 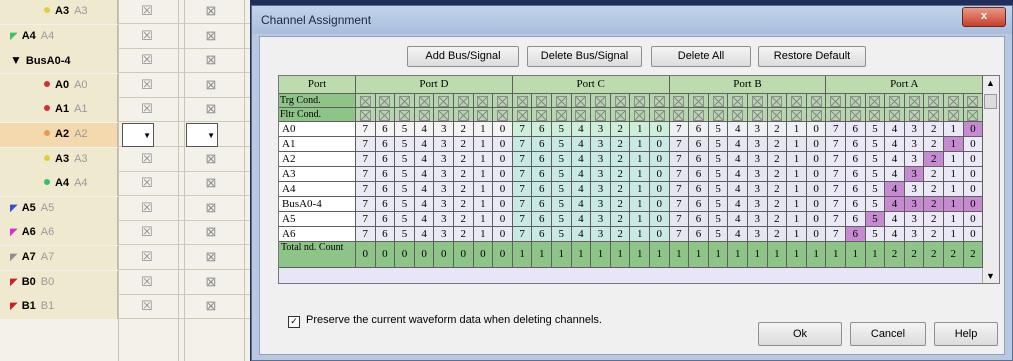 What do you see at coordinates (125, 110) in the screenshot?
I see `channel-row: A1 A1 ☒ ⊠` at bounding box center [125, 110].